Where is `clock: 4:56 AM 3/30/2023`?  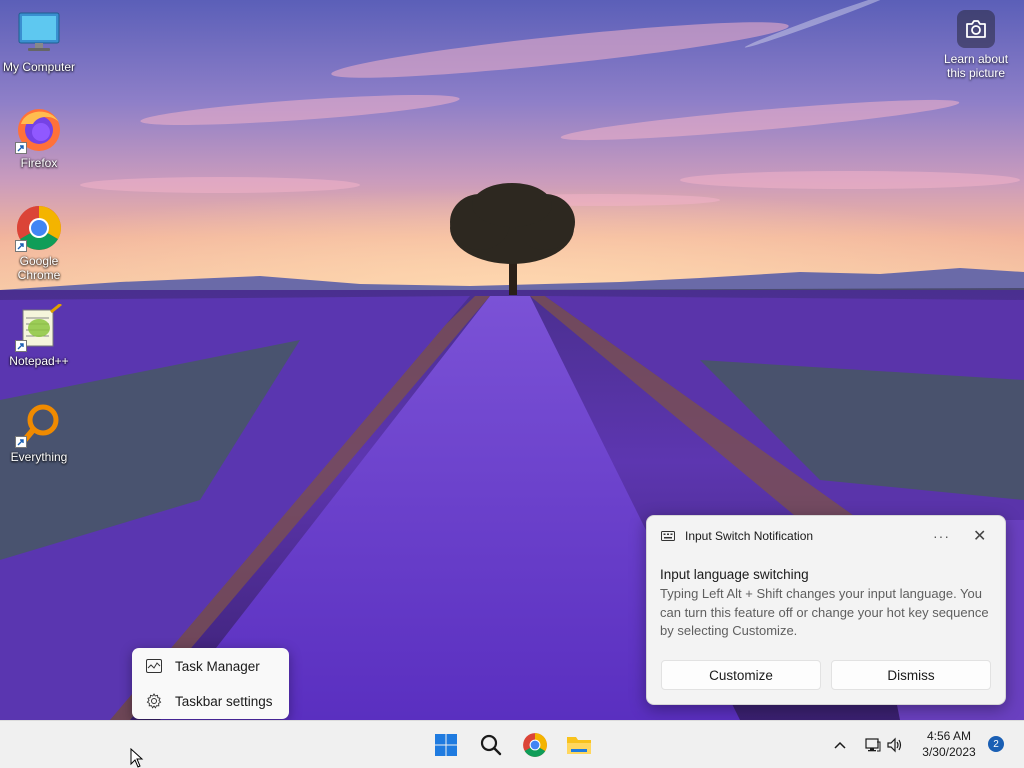
clock: 4:56 AM 3/30/2023 is located at coordinates (949, 744).